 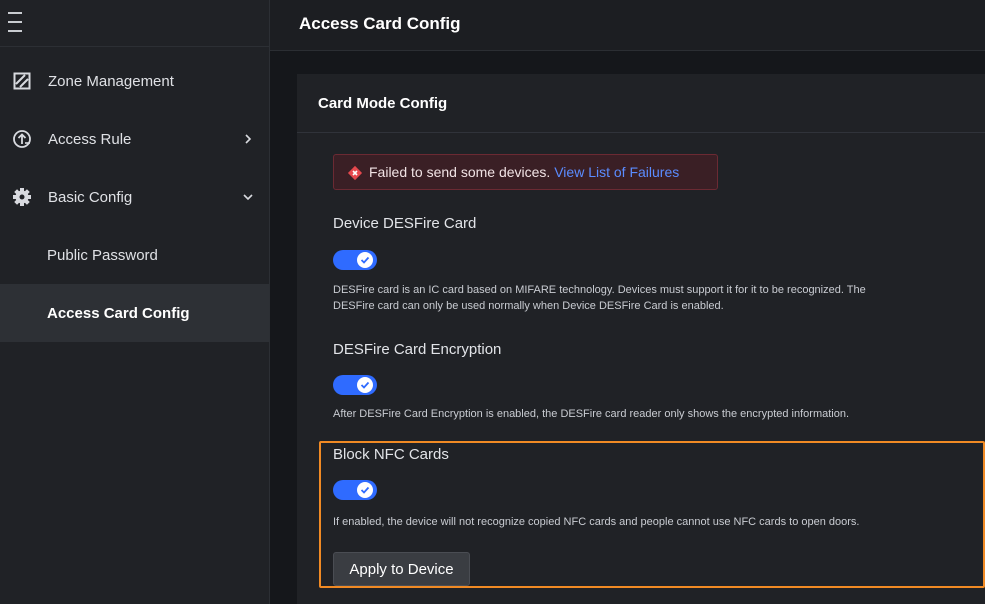 What do you see at coordinates (383, 103) in the screenshot?
I see `panel-title: Card Mode Config` at bounding box center [383, 103].